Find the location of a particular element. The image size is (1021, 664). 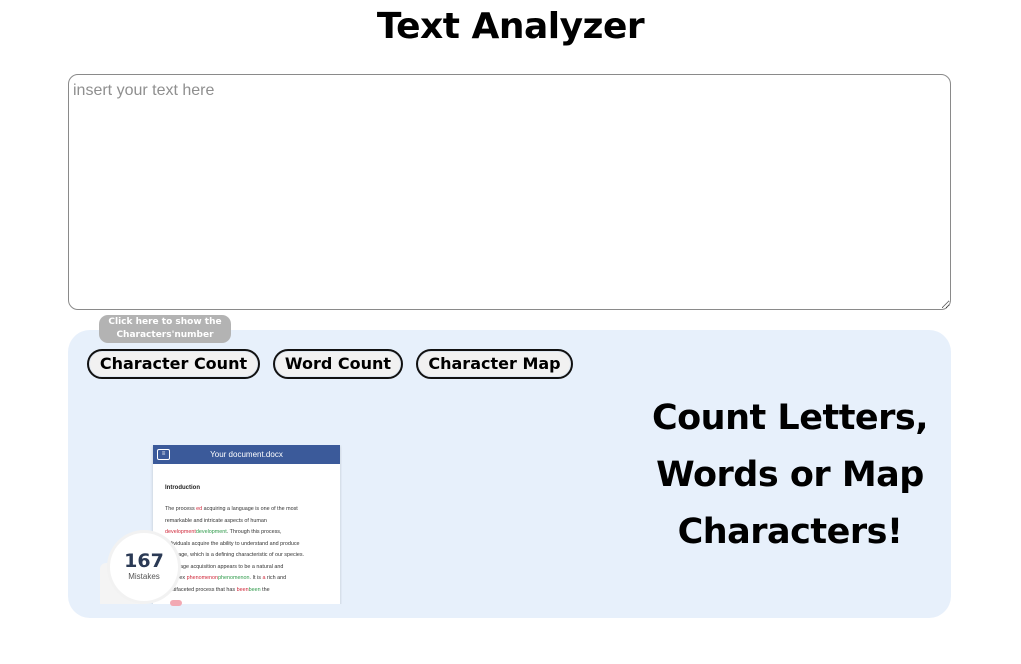

line-text: rich and is located at coordinates (276, 578).